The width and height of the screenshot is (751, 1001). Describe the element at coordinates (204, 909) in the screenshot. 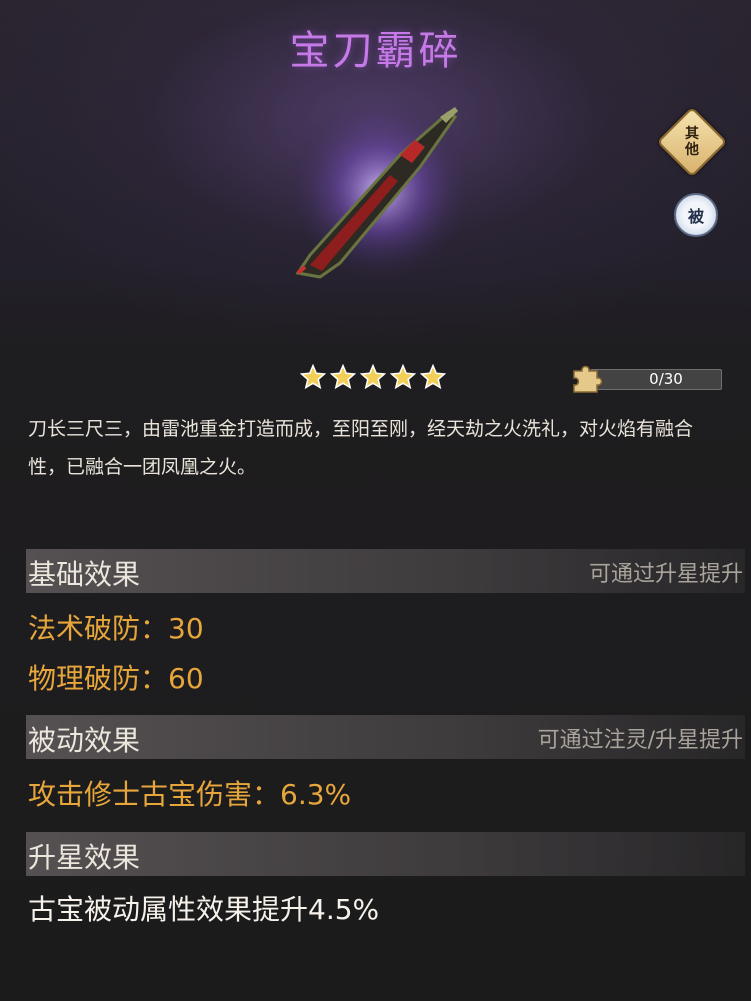

I see `star-up-effect-text: 古宝被动属性效果提升4.5%` at that location.